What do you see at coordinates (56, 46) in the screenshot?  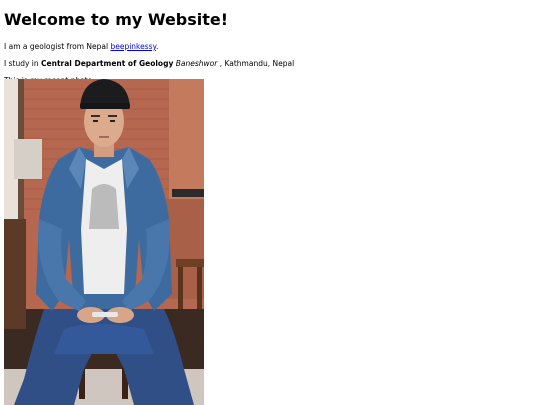 I see `intro-text: I am a geologist from Nepal` at bounding box center [56, 46].